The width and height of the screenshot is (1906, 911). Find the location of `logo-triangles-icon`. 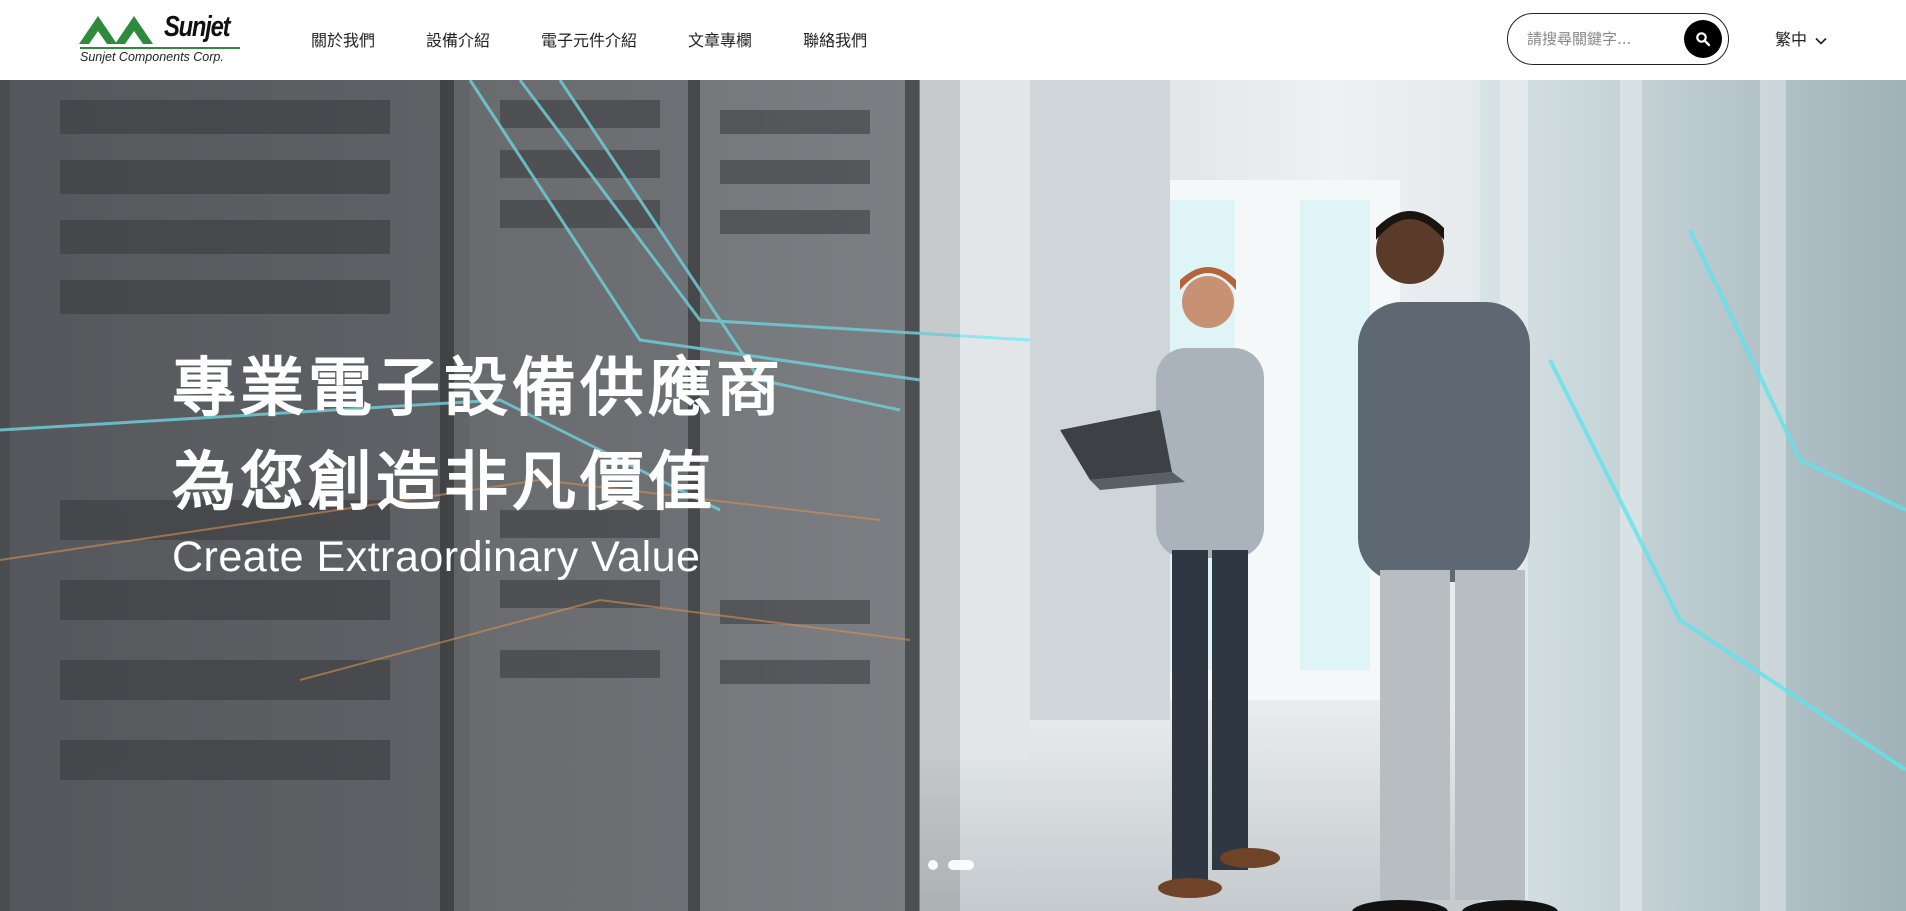

logo-triangles-icon is located at coordinates (116, 30).